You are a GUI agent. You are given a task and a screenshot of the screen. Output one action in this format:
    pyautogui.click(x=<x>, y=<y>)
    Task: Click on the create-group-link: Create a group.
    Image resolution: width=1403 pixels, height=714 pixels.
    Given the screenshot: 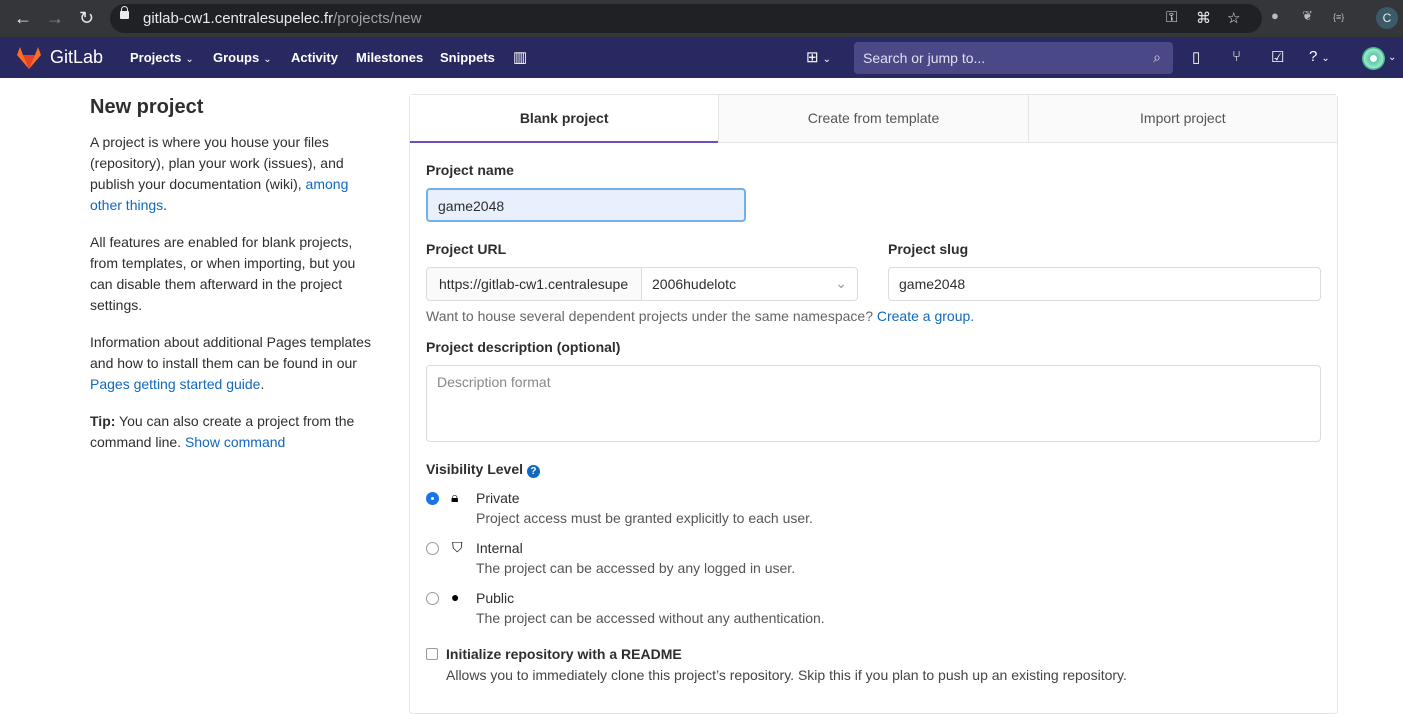 What is the action you would take?
    pyautogui.click(x=925, y=316)
    